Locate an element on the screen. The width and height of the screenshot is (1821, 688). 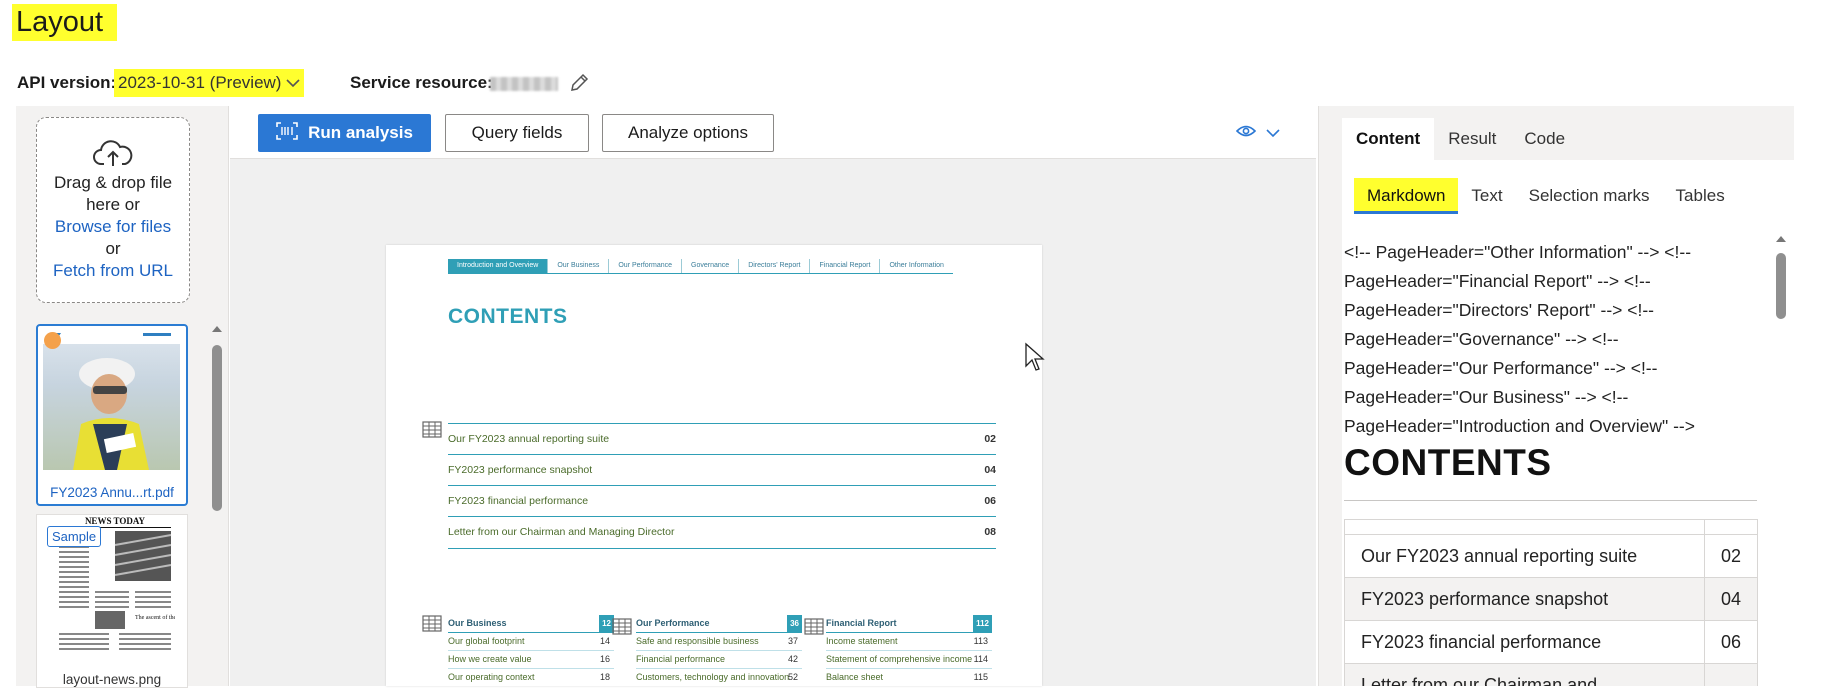
svg-text: The ascent of the Jaz is located at coordinates (155, 617).